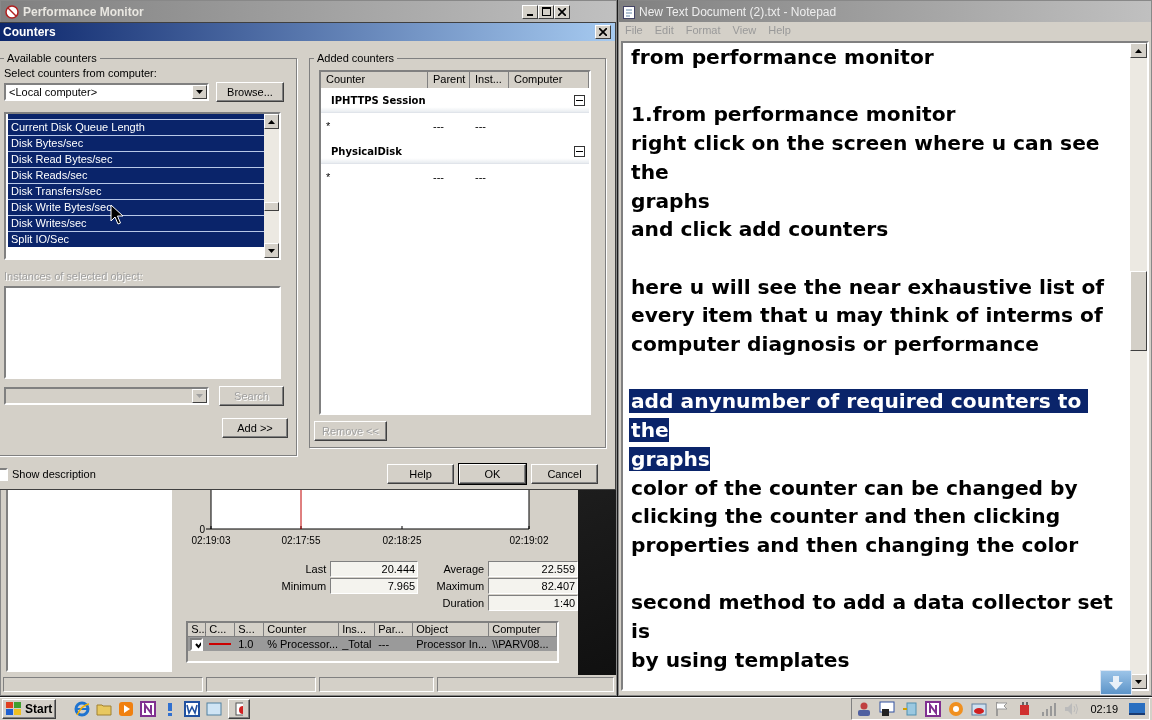 This screenshot has width=1152, height=720. Describe the element at coordinates (866, 315) in the screenshot. I see `text-line: every item that u may think of interms of` at that location.